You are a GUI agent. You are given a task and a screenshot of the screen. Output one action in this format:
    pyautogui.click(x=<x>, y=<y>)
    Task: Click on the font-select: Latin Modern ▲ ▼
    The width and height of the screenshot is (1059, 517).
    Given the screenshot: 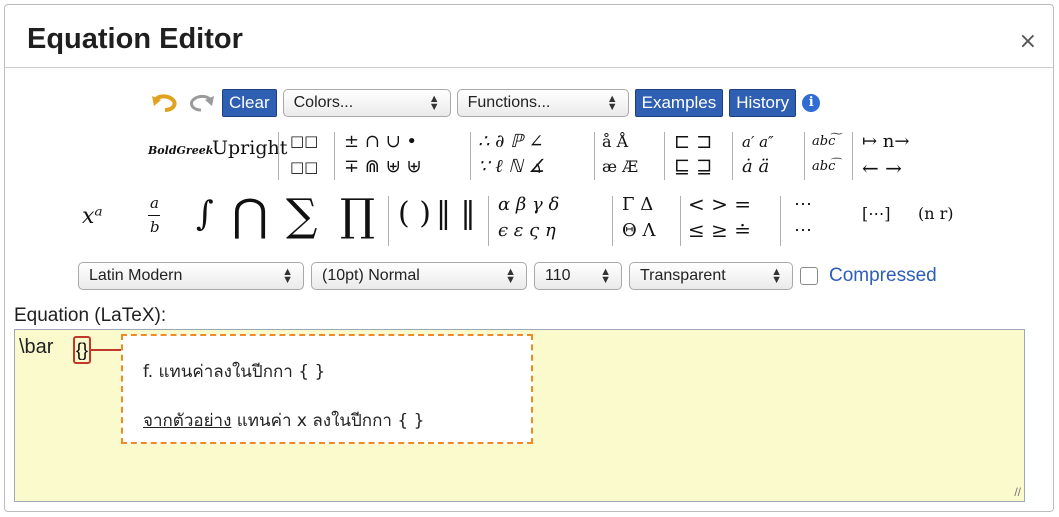 What is the action you would take?
    pyautogui.click(x=191, y=276)
    